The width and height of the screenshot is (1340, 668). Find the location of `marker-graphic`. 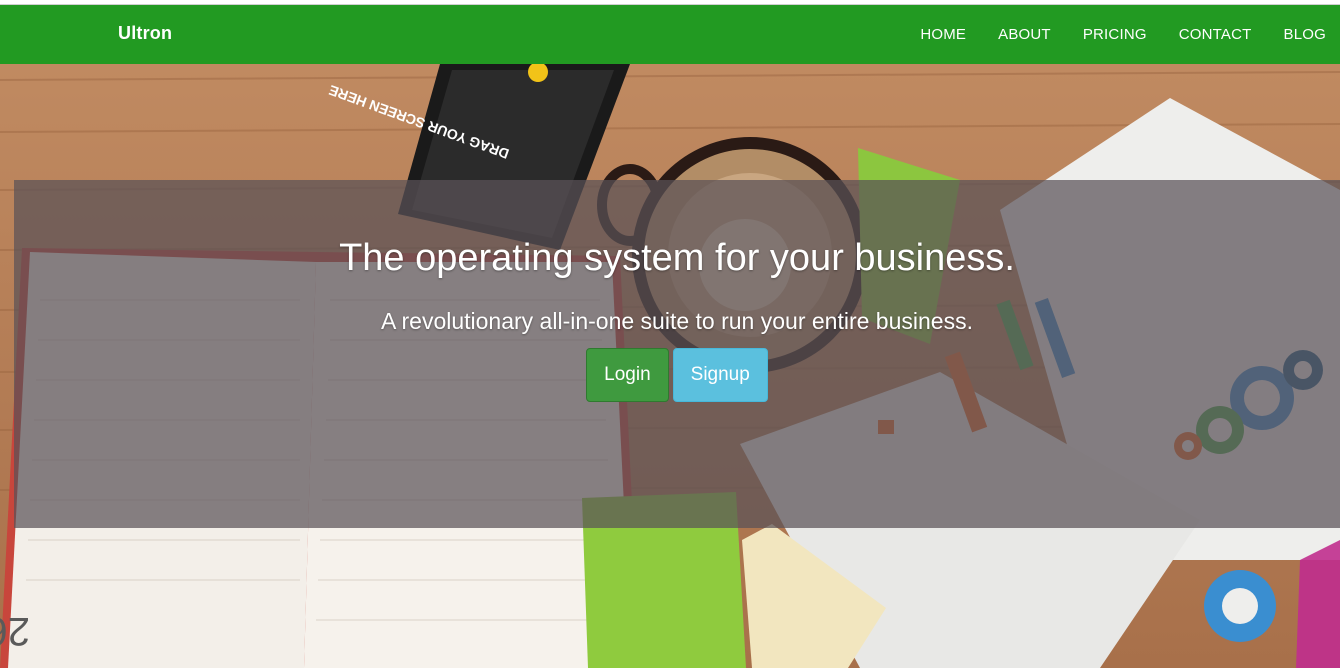

marker-graphic is located at coordinates (1318, 604).